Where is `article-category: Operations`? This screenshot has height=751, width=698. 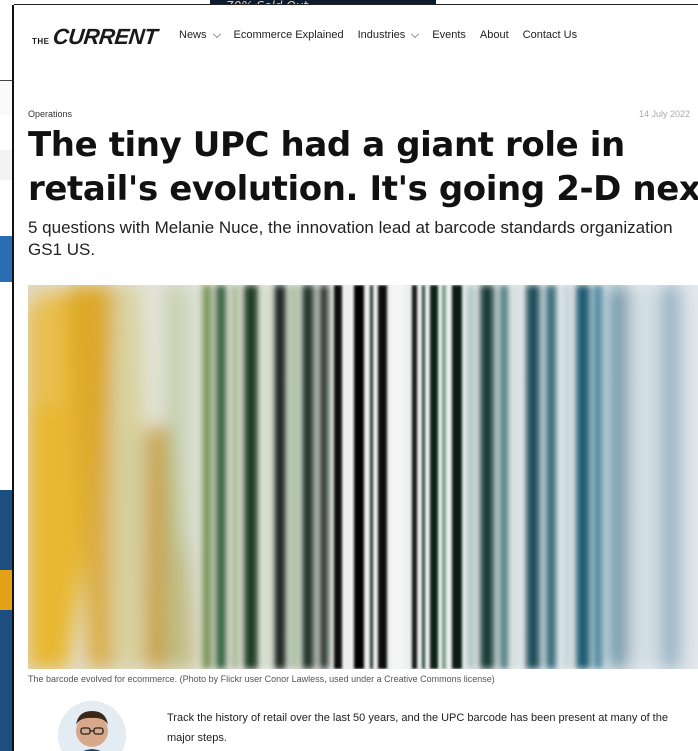 article-category: Operations is located at coordinates (50, 114).